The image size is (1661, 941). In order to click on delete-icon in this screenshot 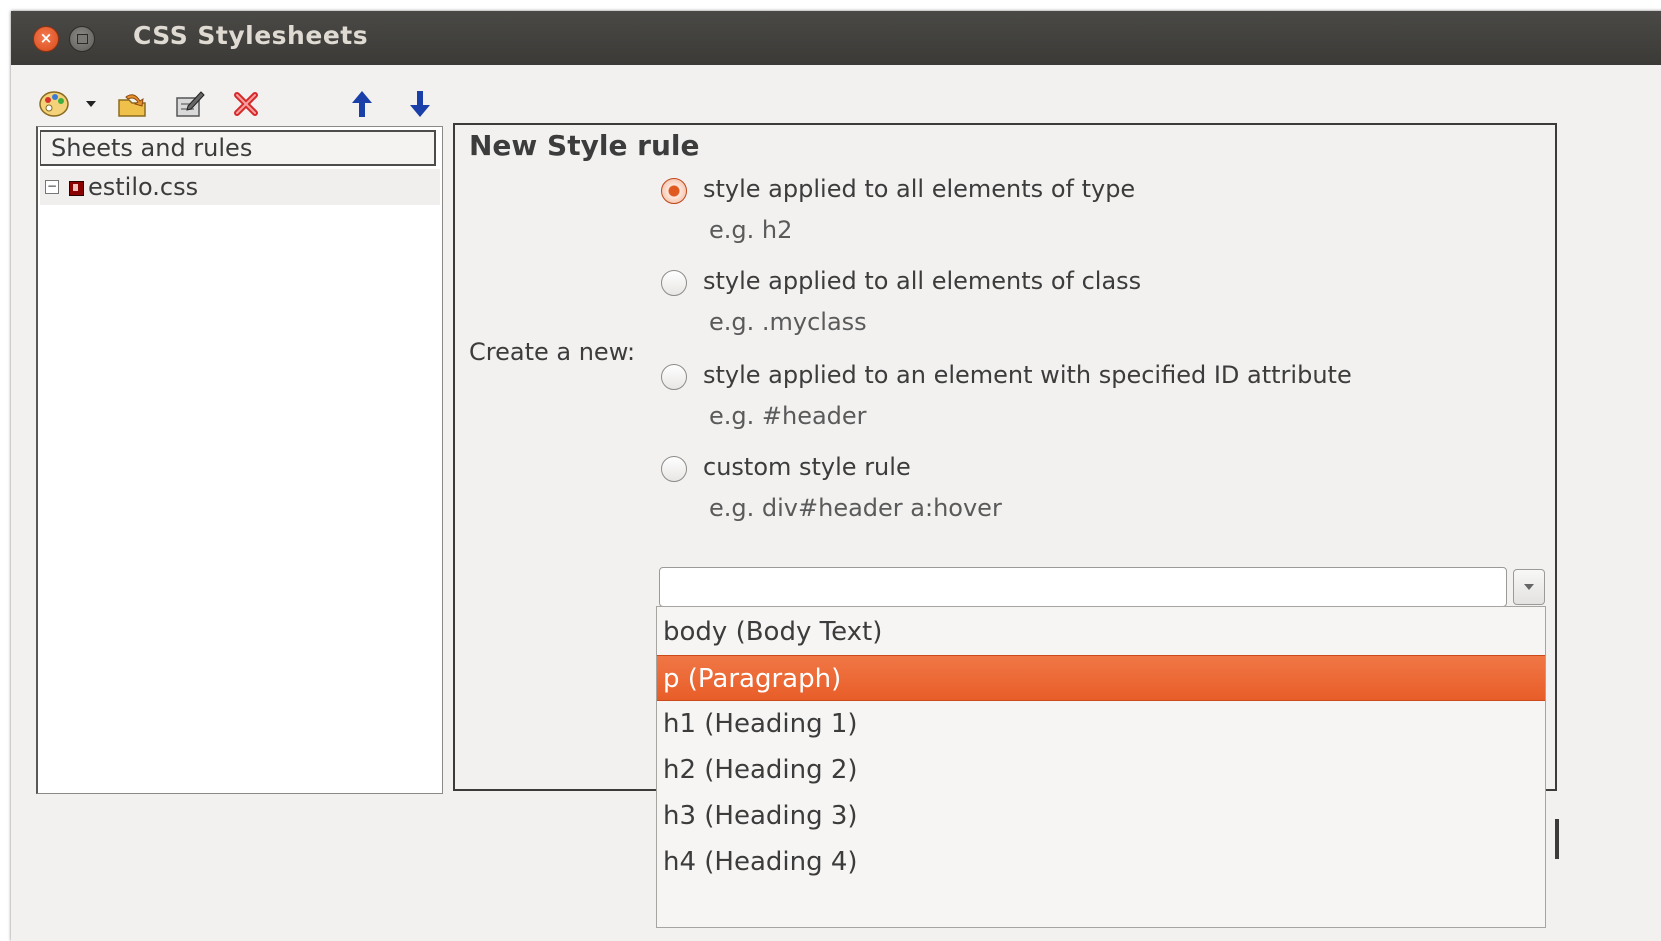, I will do `click(246, 104)`.